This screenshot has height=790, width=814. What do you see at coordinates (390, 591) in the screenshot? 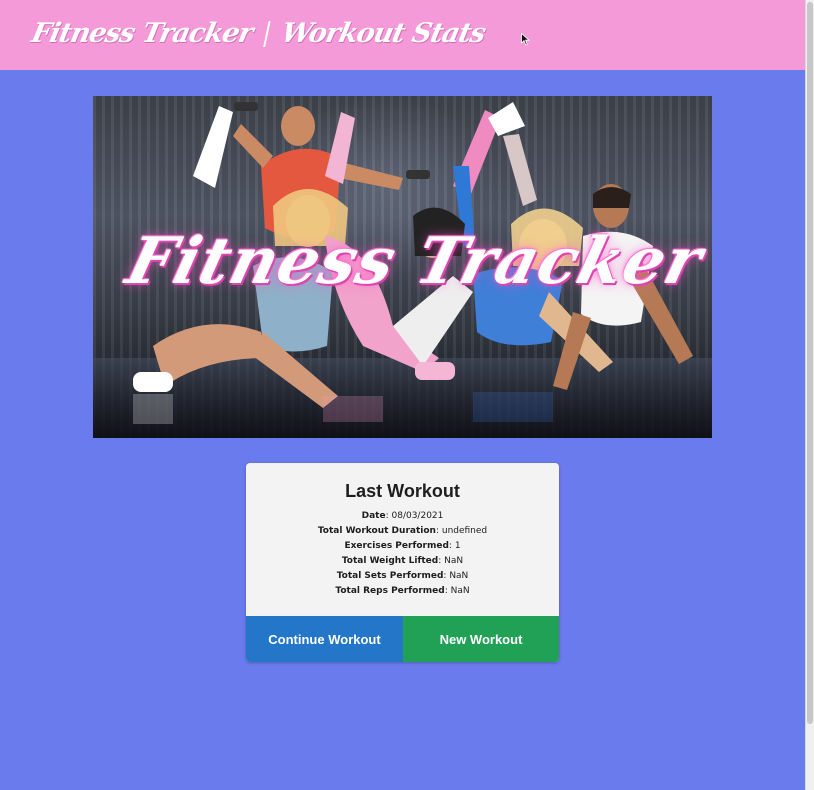
I see `stat-label: Total Reps Performed` at bounding box center [390, 591].